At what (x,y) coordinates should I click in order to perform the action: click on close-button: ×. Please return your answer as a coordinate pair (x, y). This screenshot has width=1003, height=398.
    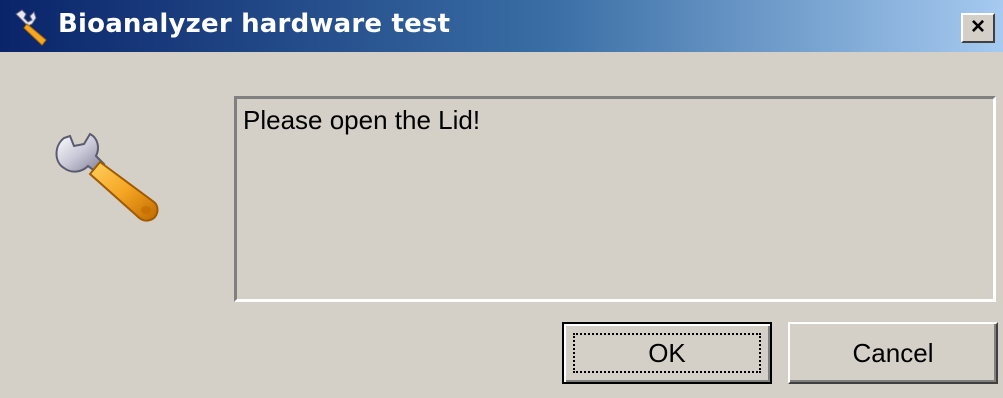
    Looking at the image, I should click on (978, 28).